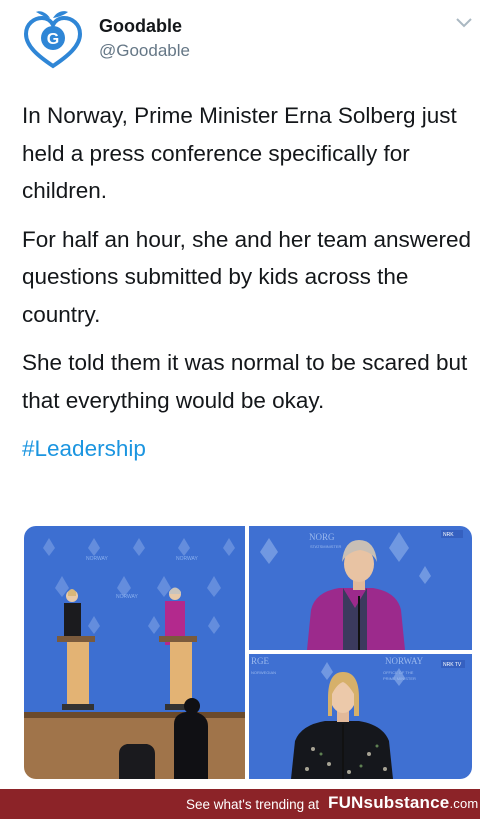  Describe the element at coordinates (326, 546) in the screenshot. I see `svg-text: STATSMINISTER` at that location.